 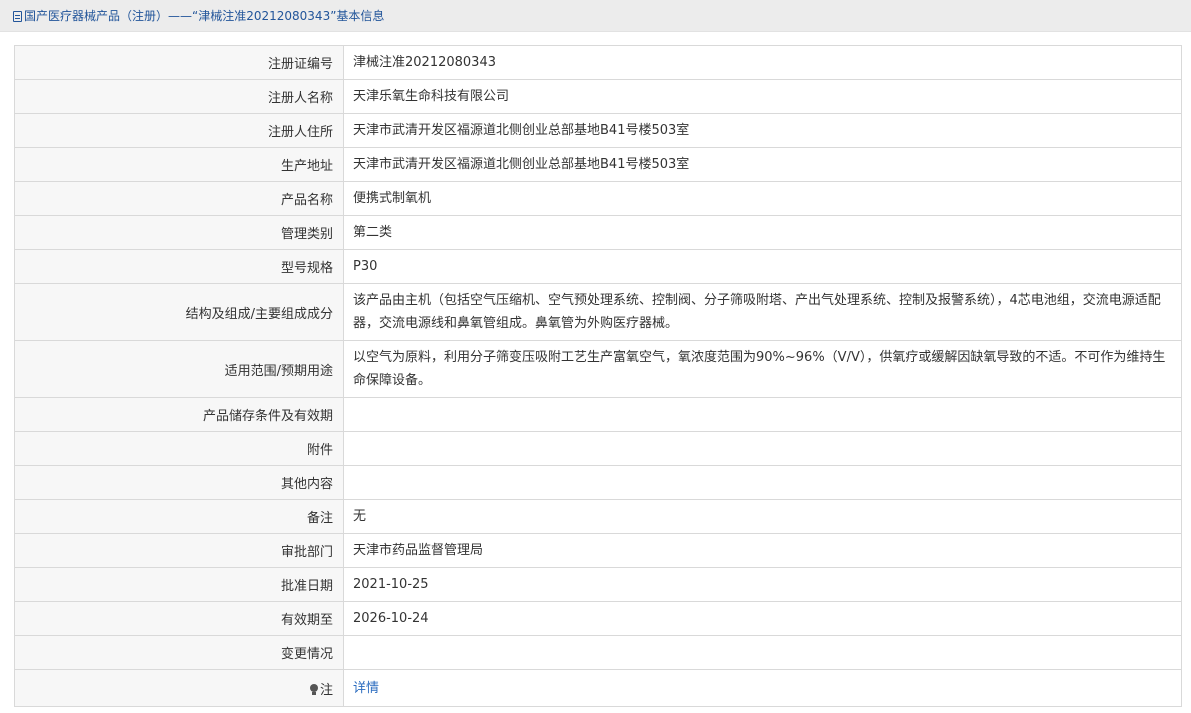 I want to click on table-row: 注册人住所 天津市武清开发区福源道北侧创业总部基地B41号楼503室, so click(x=598, y=130).